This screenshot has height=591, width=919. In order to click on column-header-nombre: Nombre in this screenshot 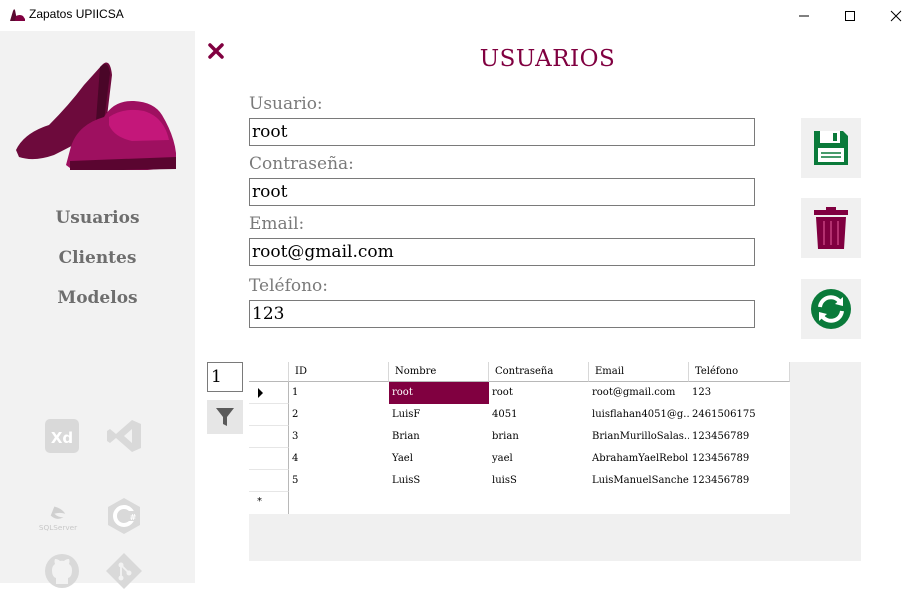, I will do `click(439, 372)`.